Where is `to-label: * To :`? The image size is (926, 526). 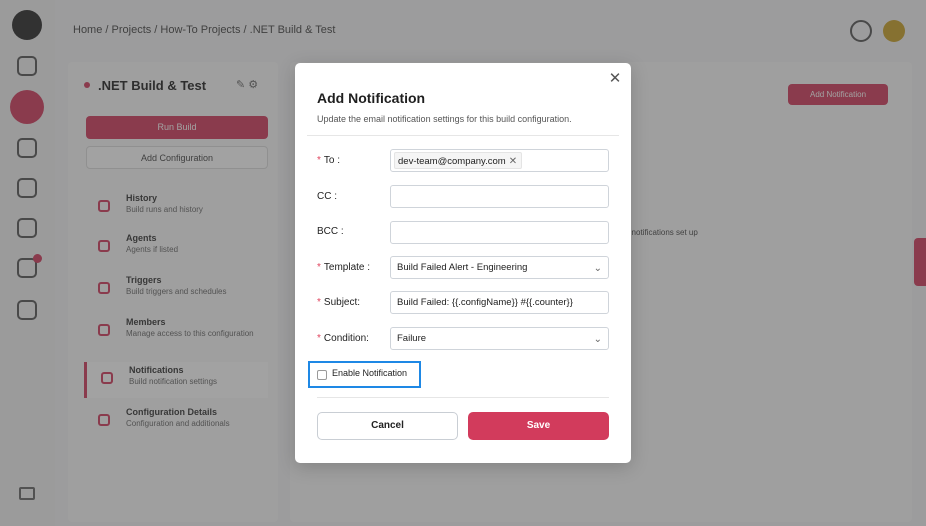 to-label: * To : is located at coordinates (328, 160).